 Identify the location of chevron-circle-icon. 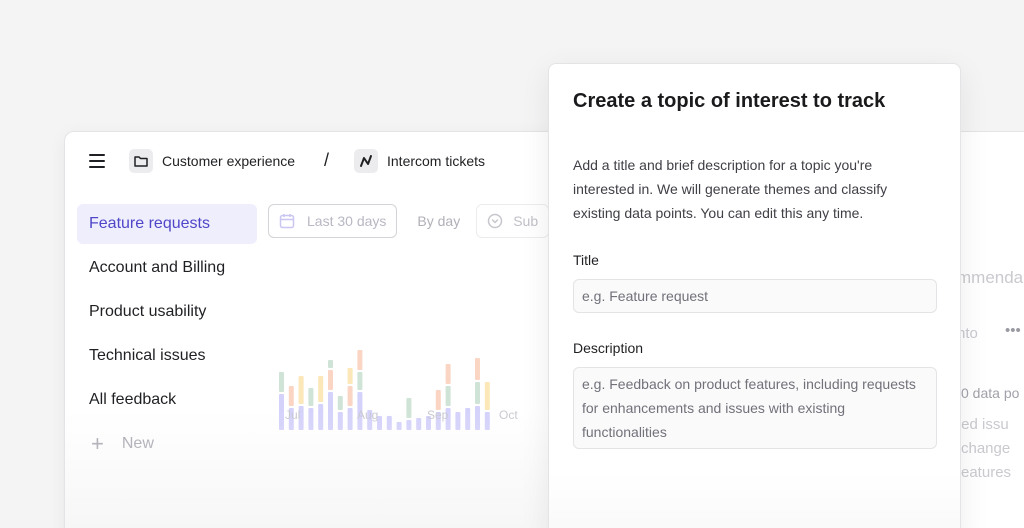
(495, 221).